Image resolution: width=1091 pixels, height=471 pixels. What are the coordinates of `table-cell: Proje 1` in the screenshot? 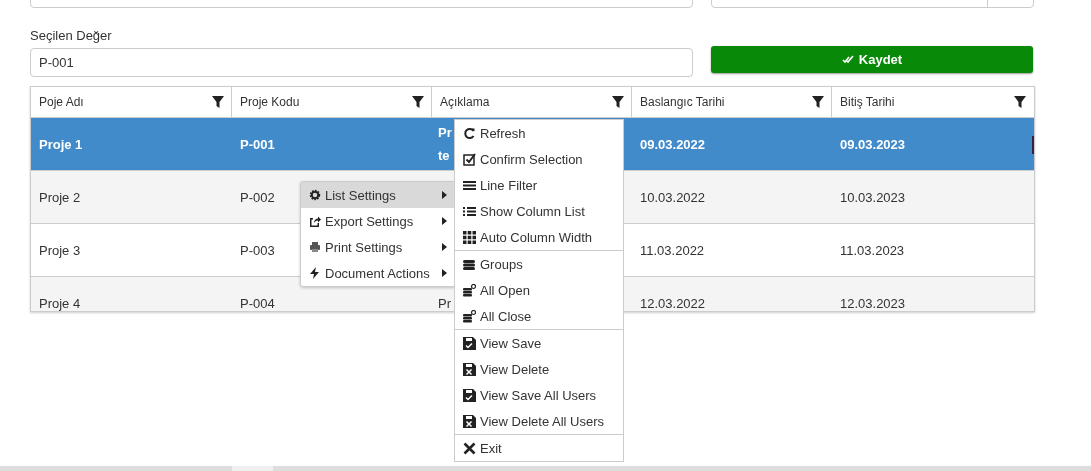 It's located at (61, 144).